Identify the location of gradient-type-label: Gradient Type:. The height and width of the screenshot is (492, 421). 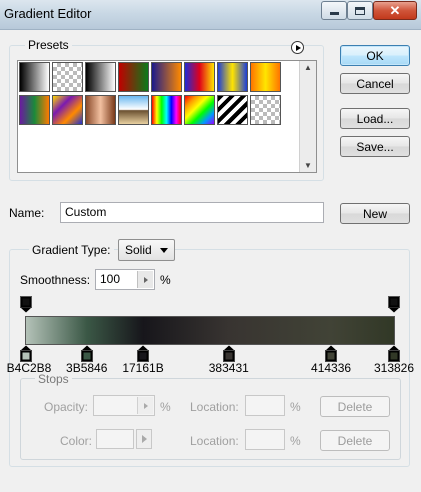
(71, 250).